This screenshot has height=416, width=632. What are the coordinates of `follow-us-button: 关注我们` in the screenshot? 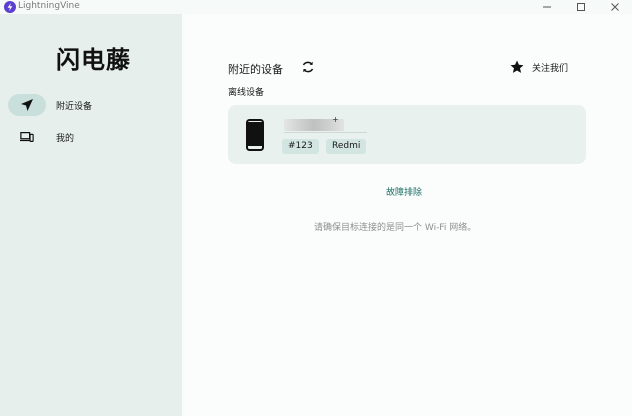 It's located at (539, 67).